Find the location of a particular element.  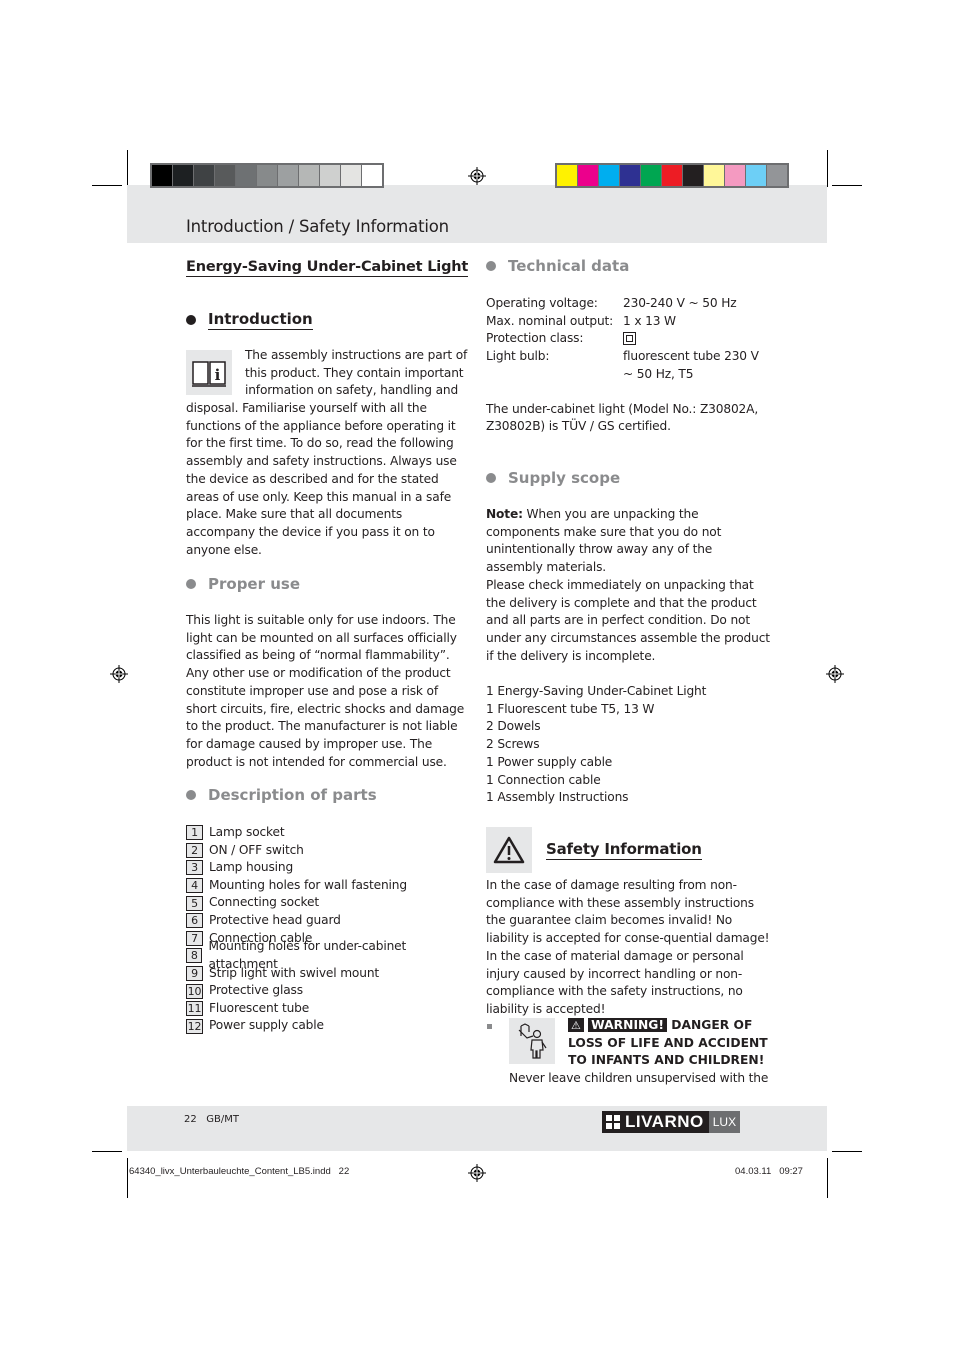

tech-row-protection: Protection class: is located at coordinates (629, 339).